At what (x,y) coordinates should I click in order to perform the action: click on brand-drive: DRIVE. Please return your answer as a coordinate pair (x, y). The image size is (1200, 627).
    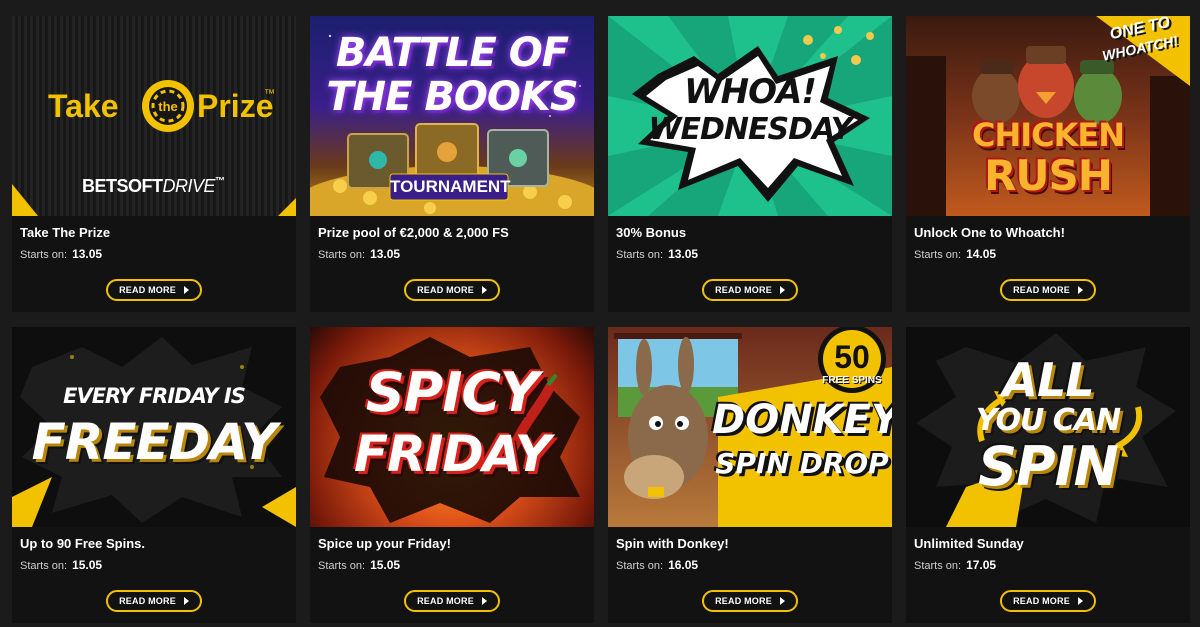
    Looking at the image, I should click on (189, 186).